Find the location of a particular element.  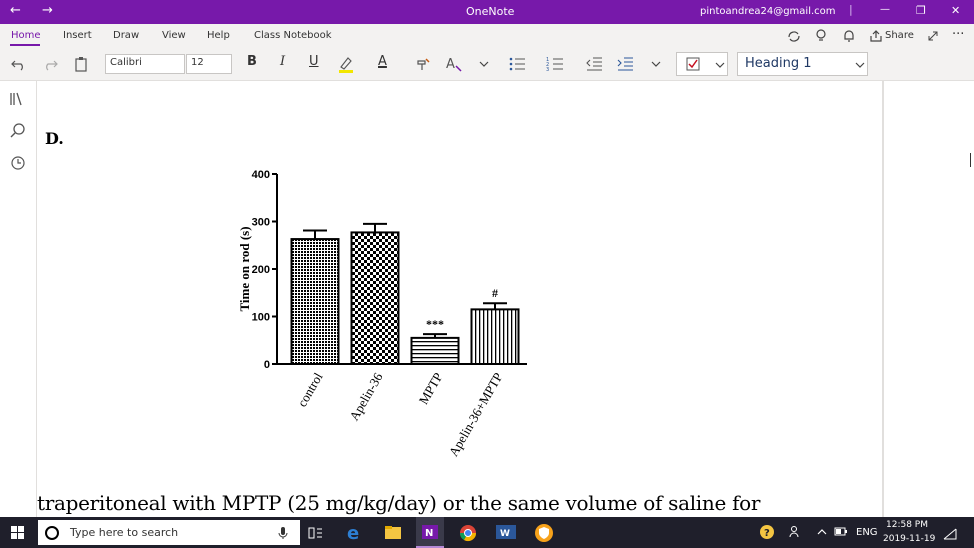

microphone-icon is located at coordinates (283, 533).